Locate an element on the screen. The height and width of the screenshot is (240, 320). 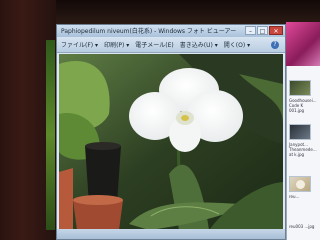
menu-file: ファイル(F) ▾ is located at coordinates (79, 44).